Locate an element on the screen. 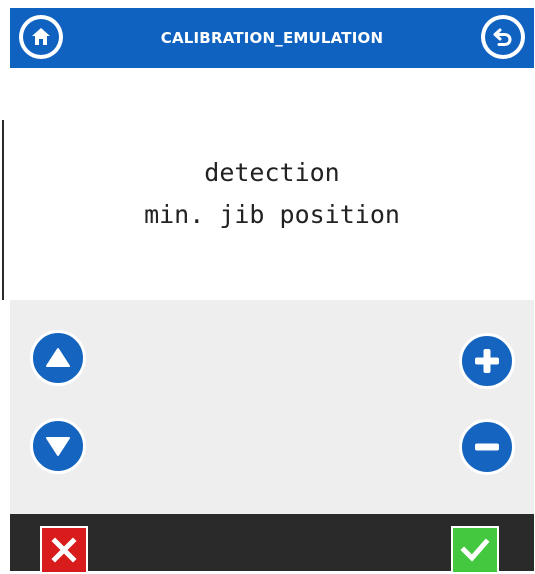  back-button-inner is located at coordinates (503, 37).